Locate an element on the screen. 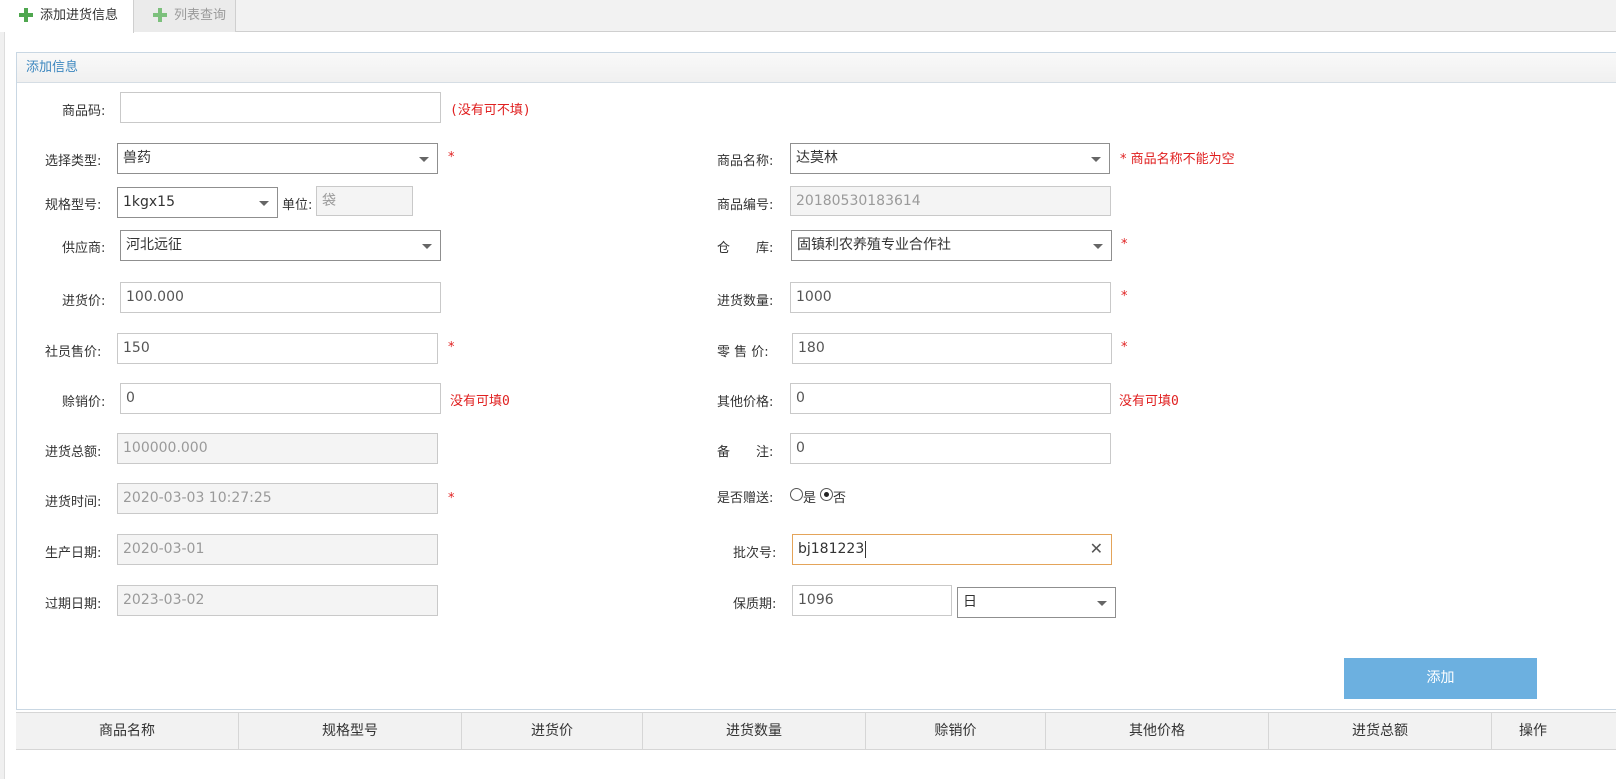  product-name-value: 达莫林 is located at coordinates (817, 158).